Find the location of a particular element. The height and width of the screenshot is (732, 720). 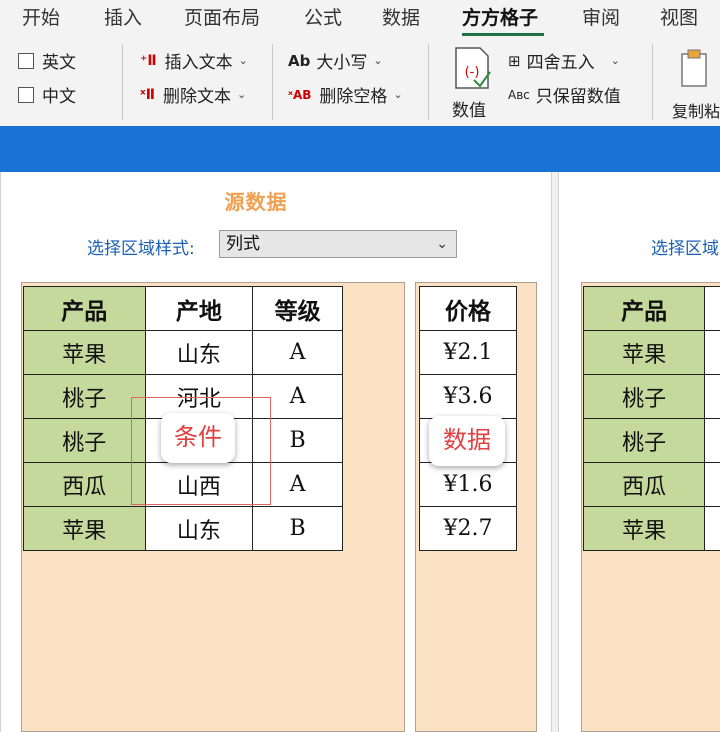

tab-view: 视图 is located at coordinates (679, 16).